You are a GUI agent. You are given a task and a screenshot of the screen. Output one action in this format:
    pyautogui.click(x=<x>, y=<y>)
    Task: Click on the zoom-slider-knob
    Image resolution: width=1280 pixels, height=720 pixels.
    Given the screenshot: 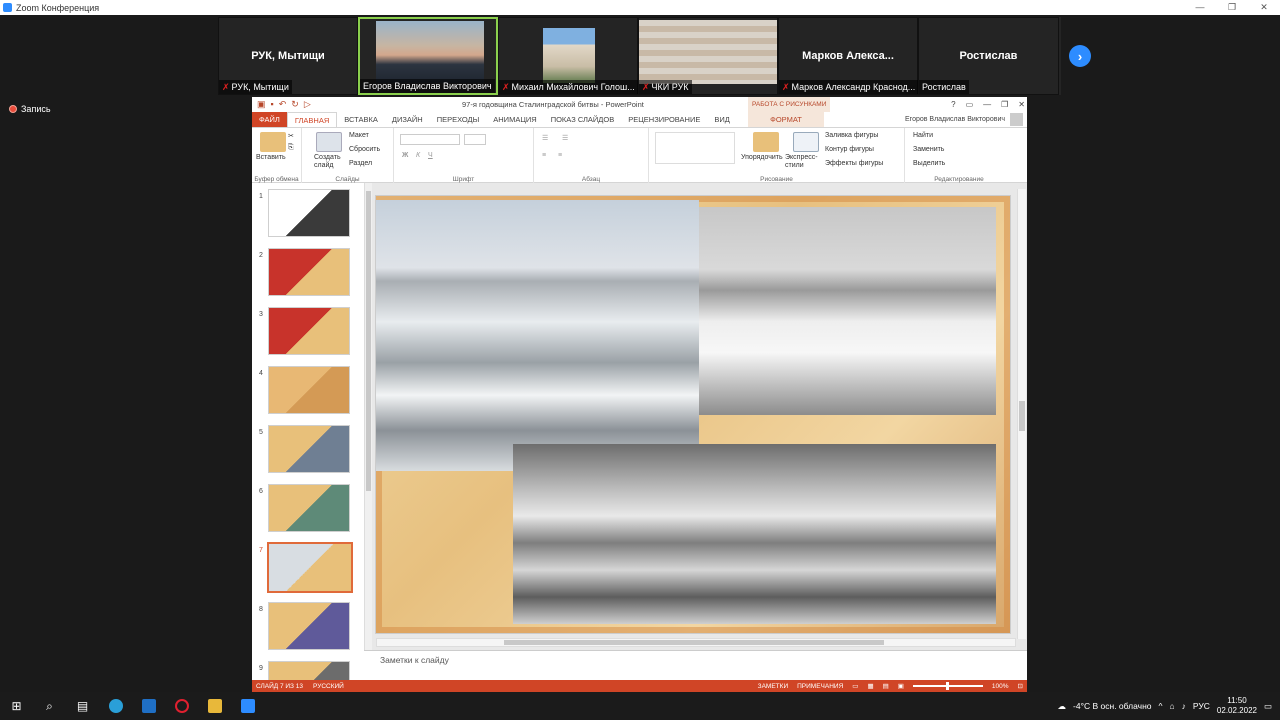 What is the action you would take?
    pyautogui.click(x=947, y=686)
    